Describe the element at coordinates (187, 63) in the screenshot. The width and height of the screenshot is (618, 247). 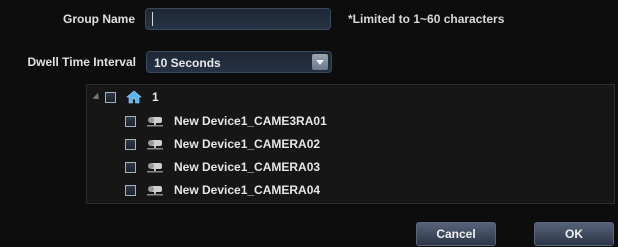
I see `dwell-time-value: 10 Seconds` at that location.